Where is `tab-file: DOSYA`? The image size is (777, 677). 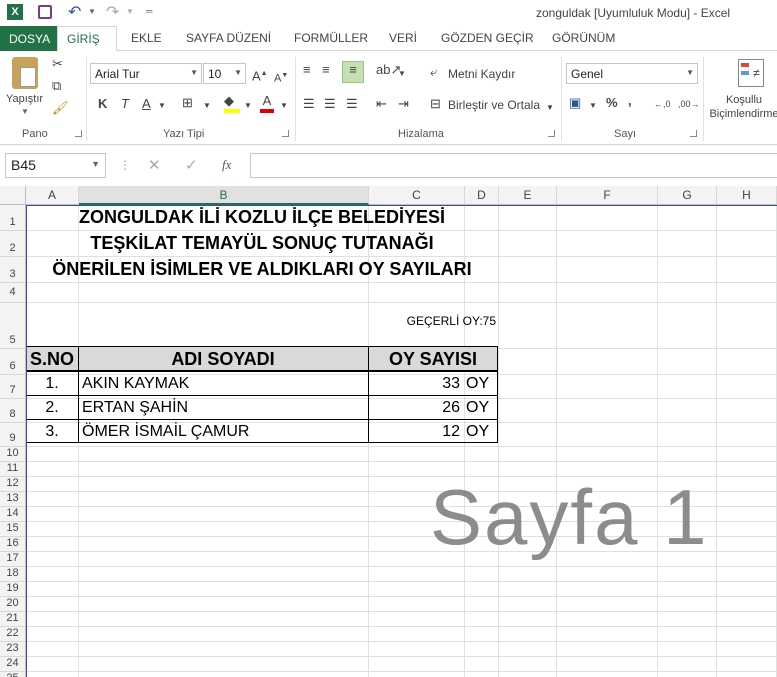
tab-file: DOSYA is located at coordinates (28, 38).